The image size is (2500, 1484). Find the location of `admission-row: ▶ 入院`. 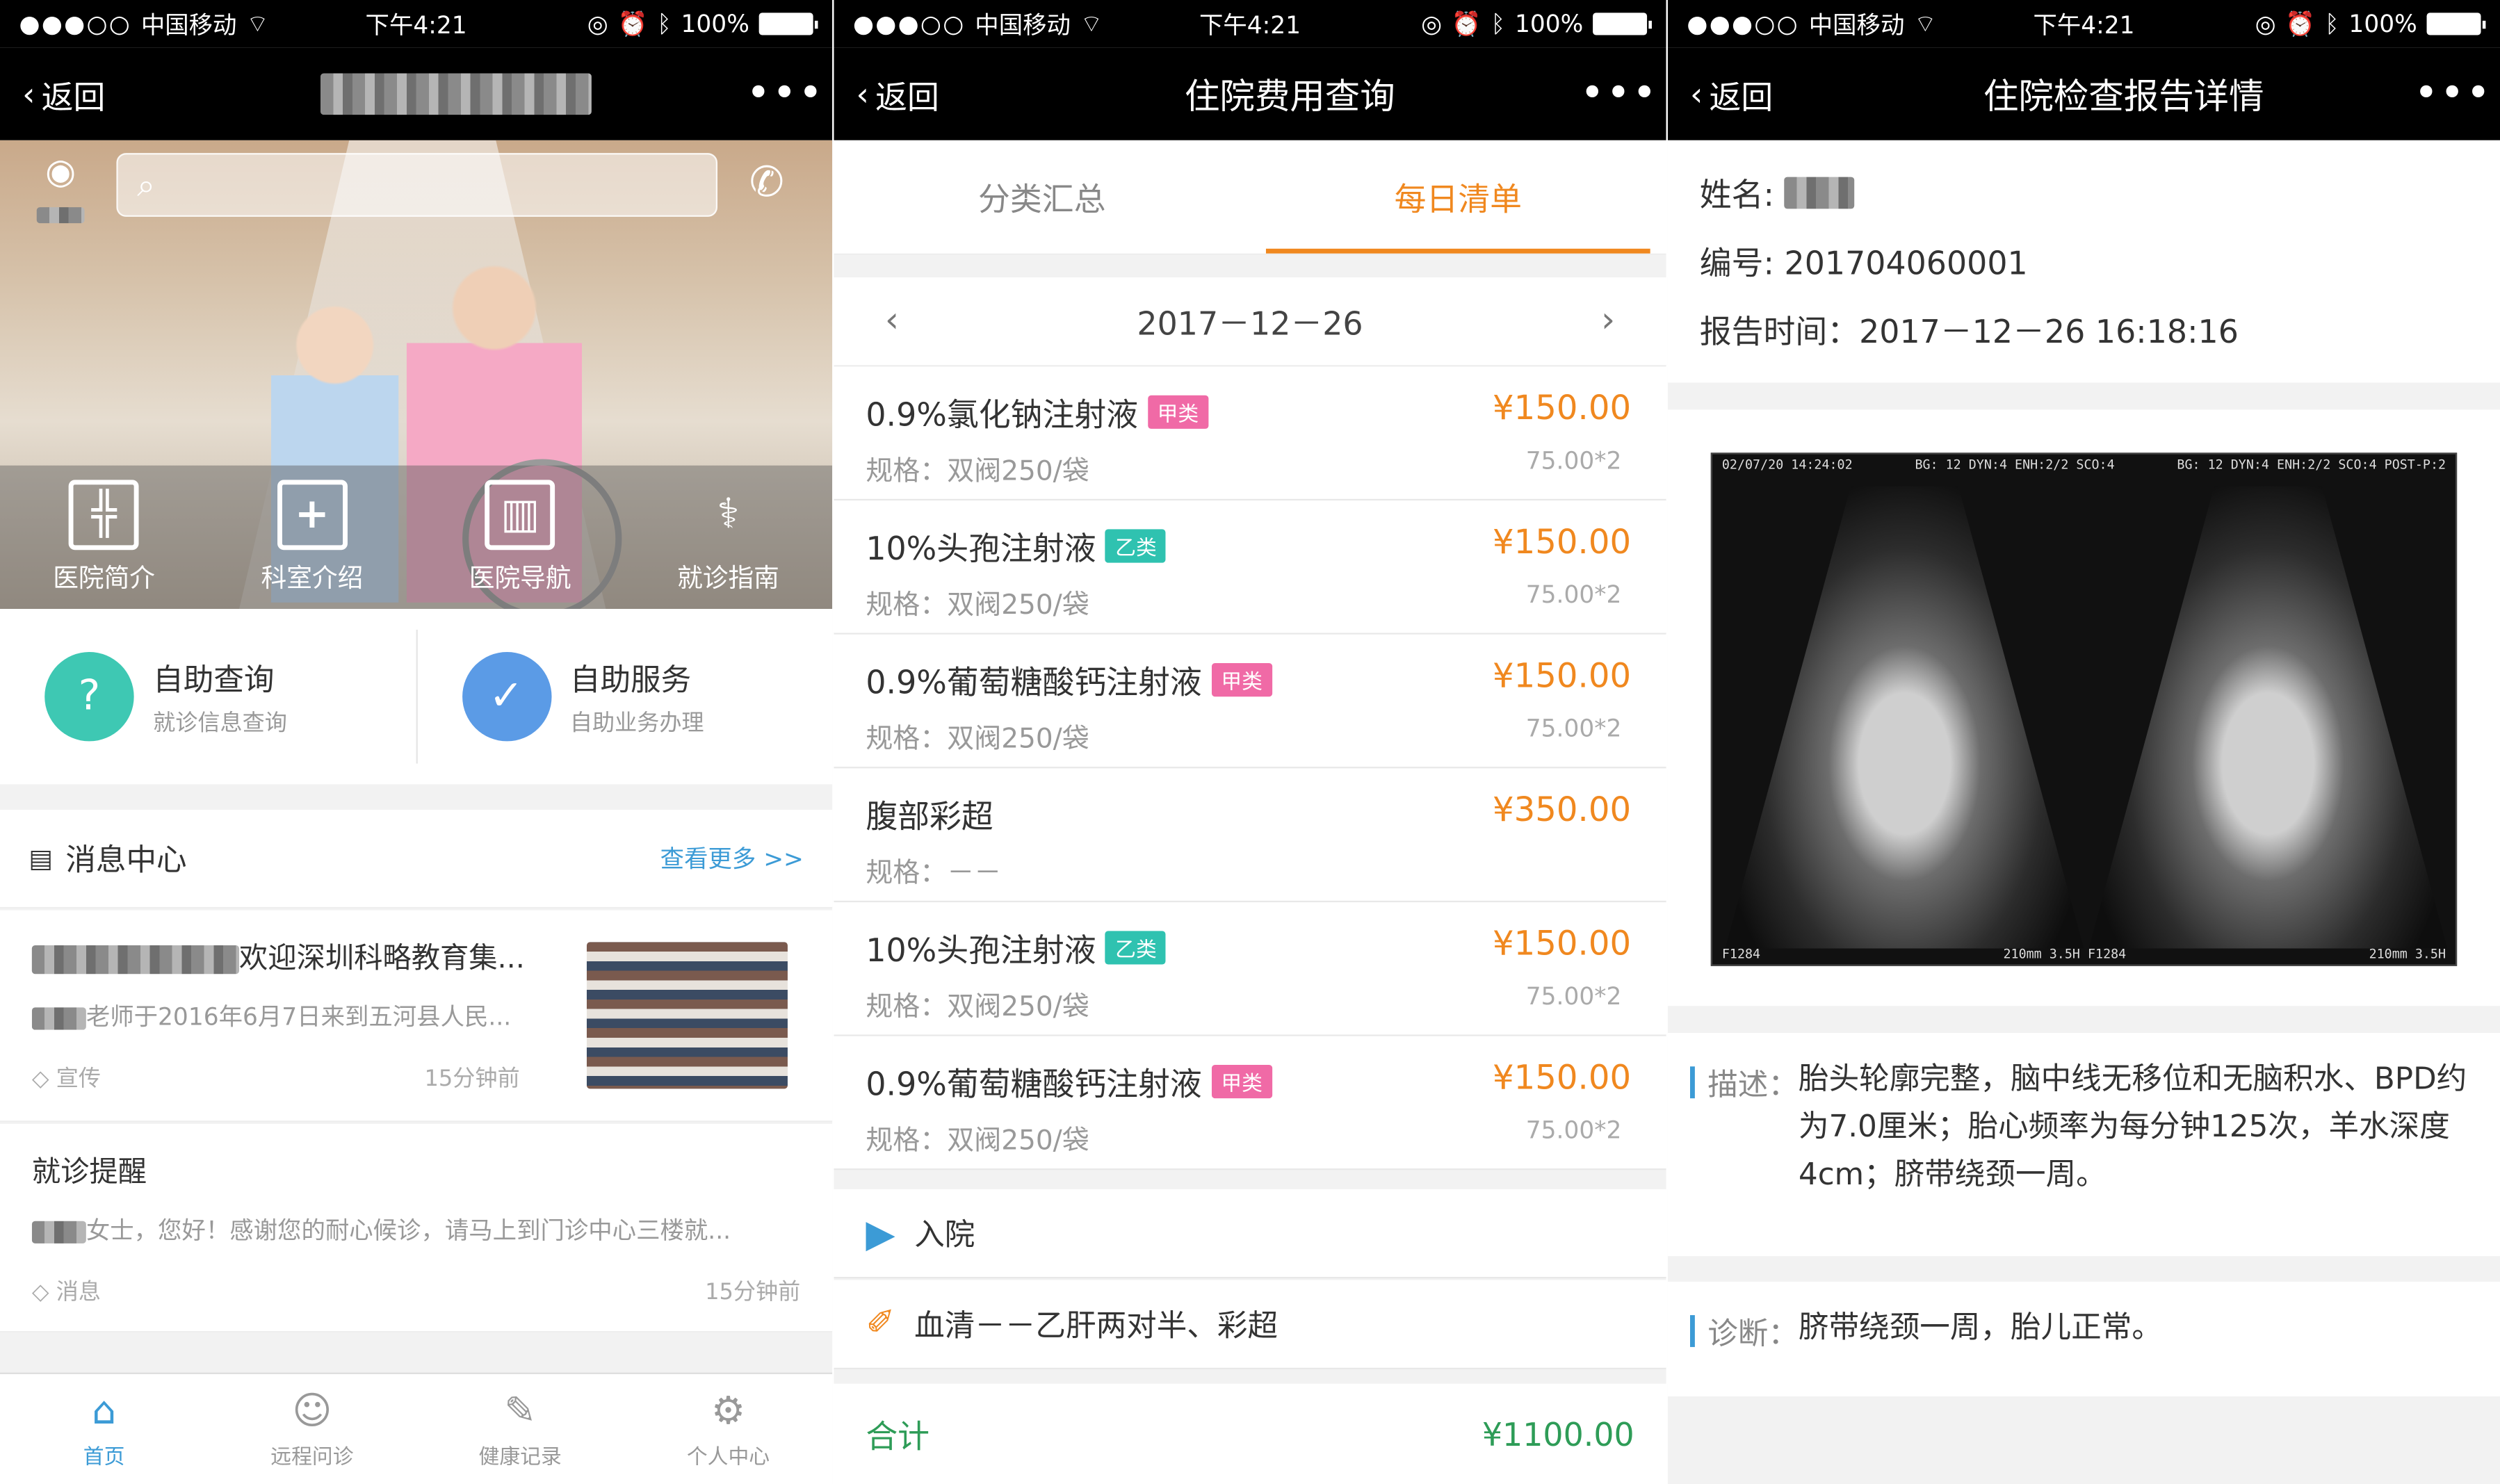

admission-row: ▶ 入院 is located at coordinates (1250, 1234).